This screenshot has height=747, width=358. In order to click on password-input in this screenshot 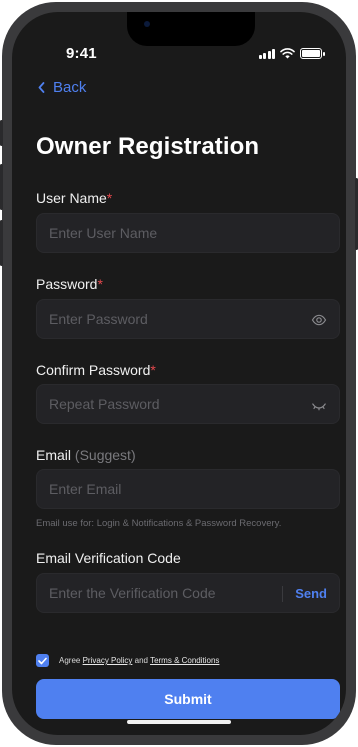, I will do `click(174, 319)`.